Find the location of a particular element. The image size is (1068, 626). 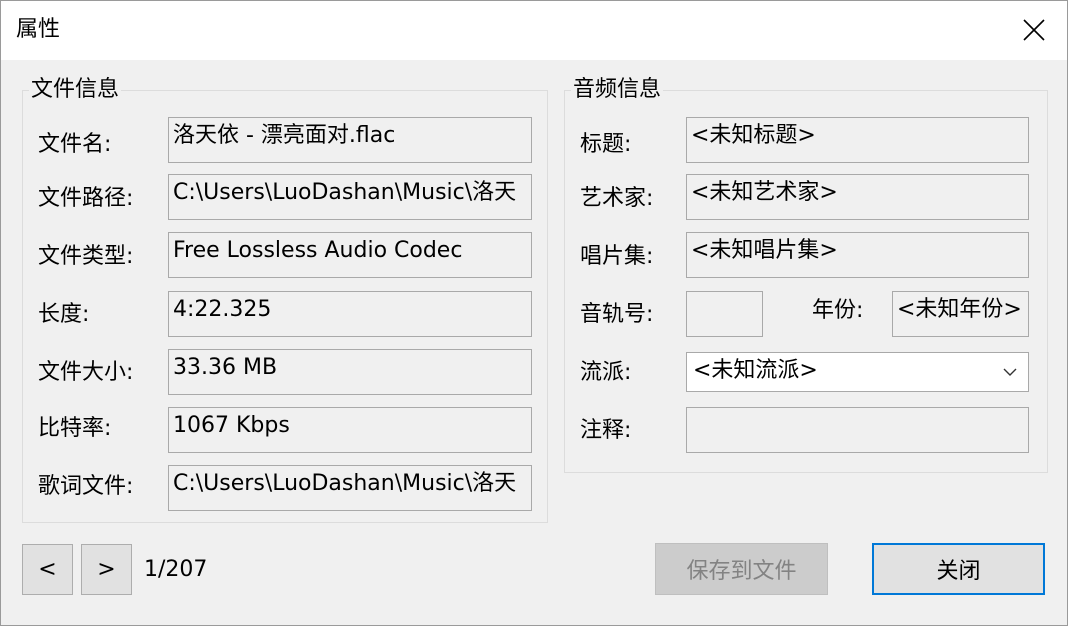

genre-dropdown-button is located at coordinates (1010, 372).